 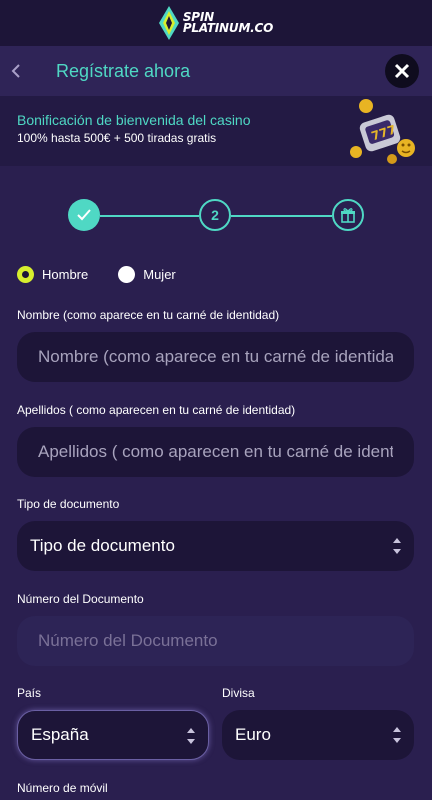 I want to click on document-type-label: Tipo de documento, so click(x=68, y=504).